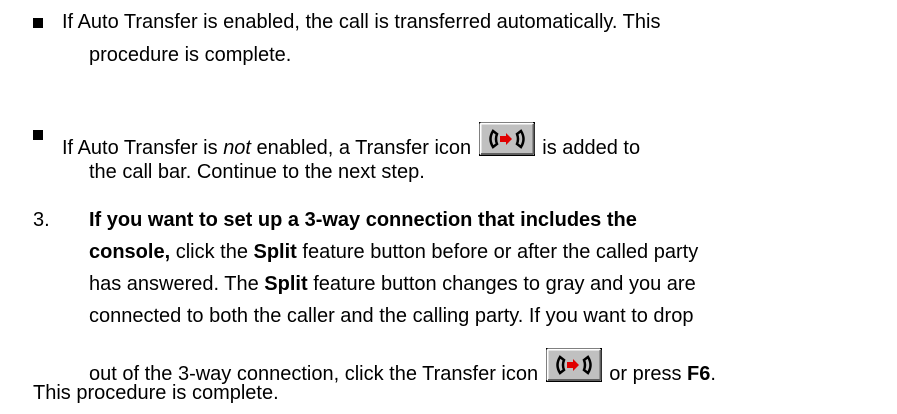  Describe the element at coordinates (190, 55) in the screenshot. I see `bullet-1-line-2: procedure is complete.` at that location.